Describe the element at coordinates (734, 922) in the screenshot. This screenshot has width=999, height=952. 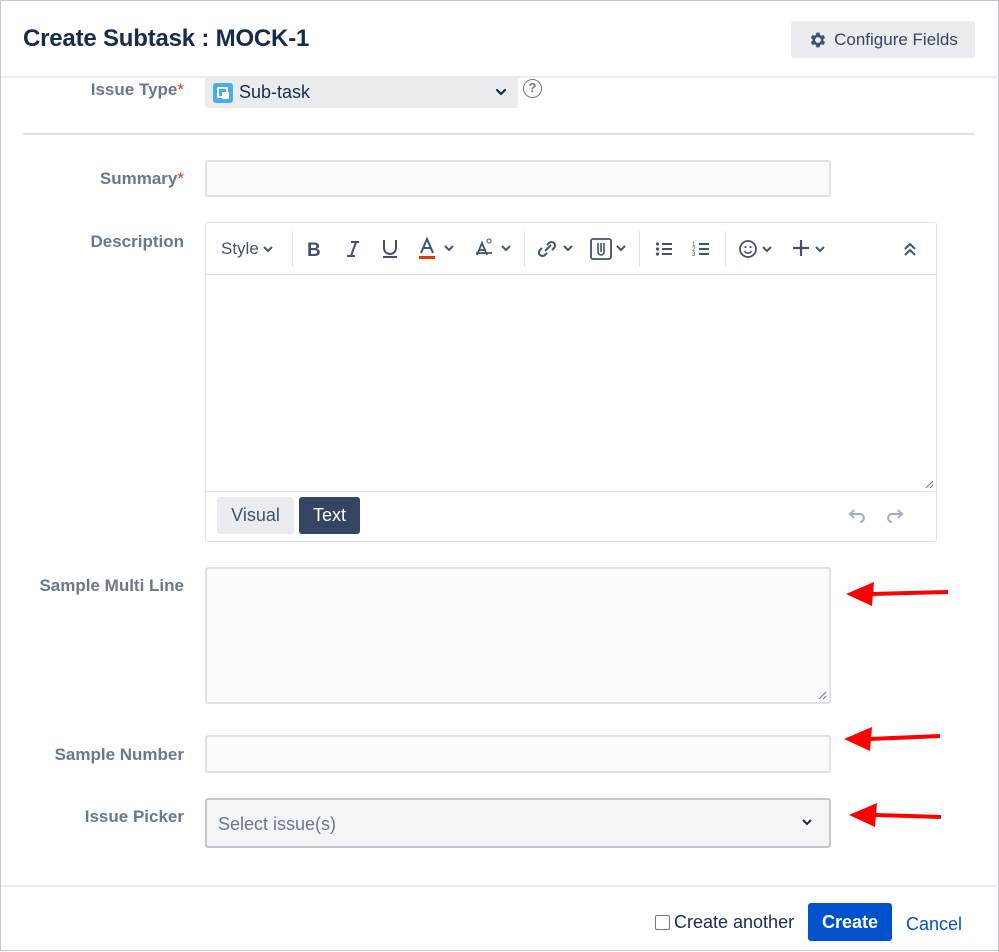
I see `create-another-label: Create another` at that location.